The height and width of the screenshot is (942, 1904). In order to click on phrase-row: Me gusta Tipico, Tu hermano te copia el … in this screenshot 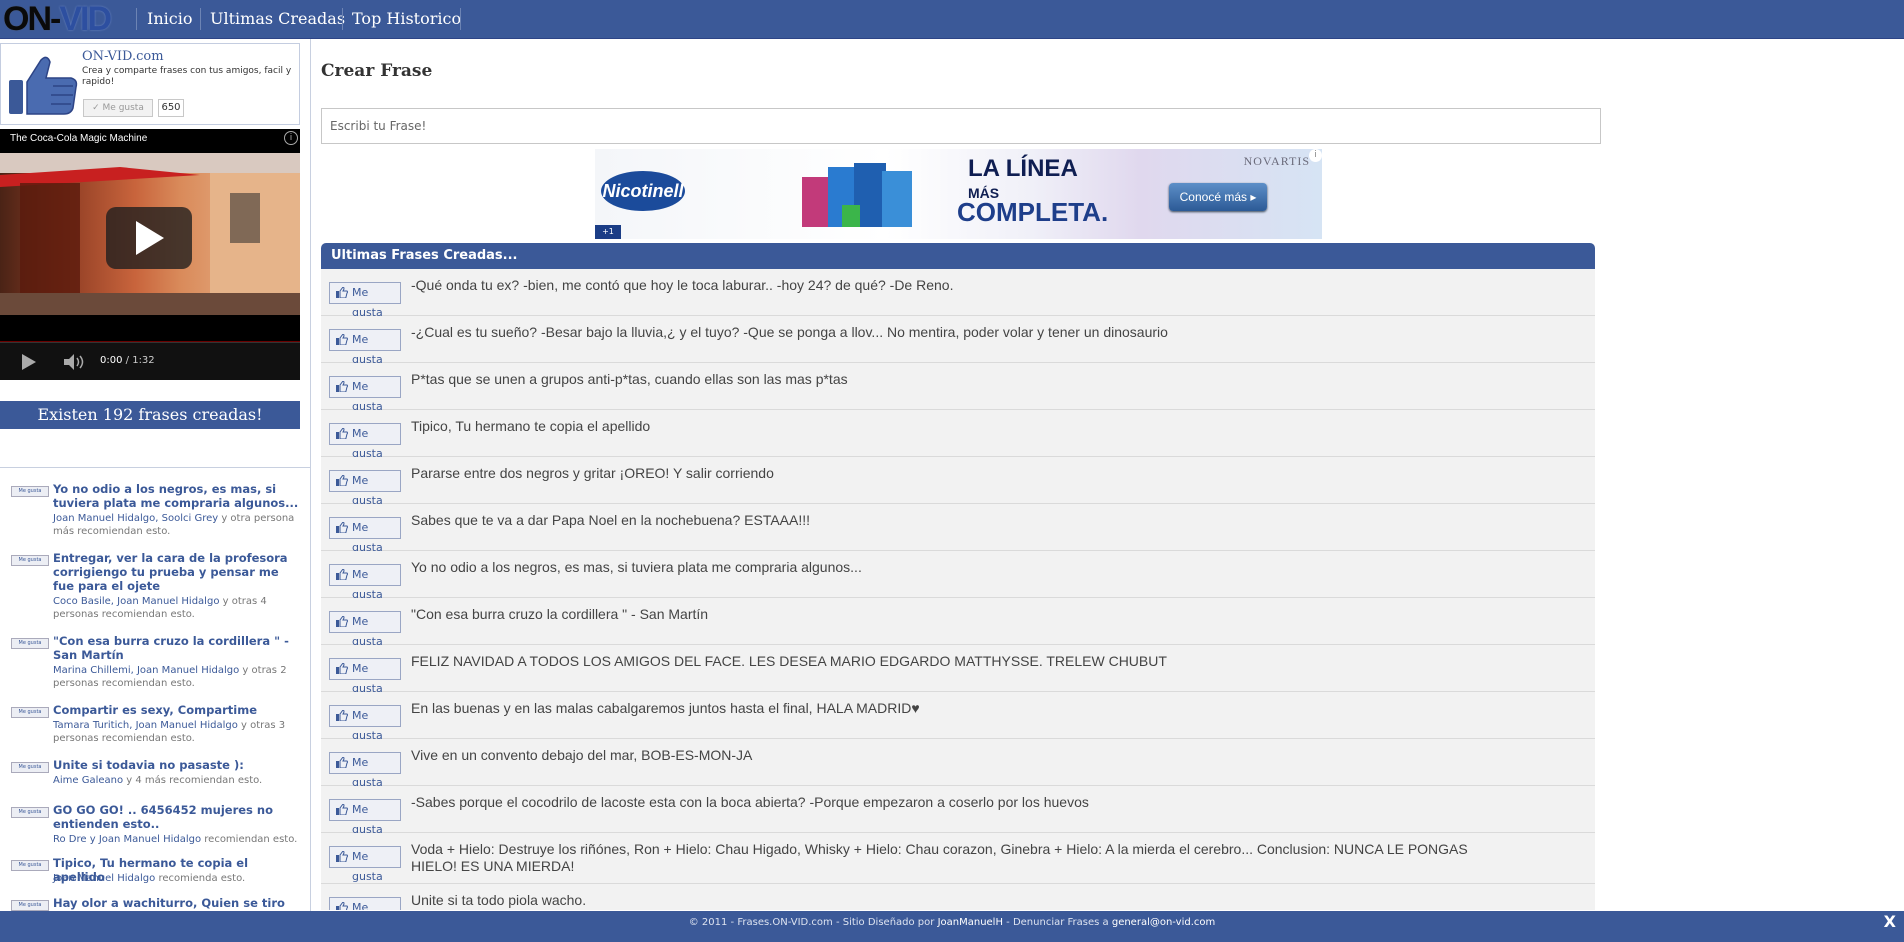, I will do `click(958, 435)`.